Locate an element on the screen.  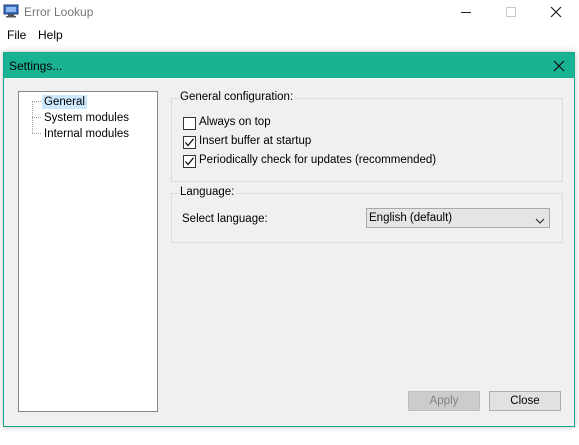
tree-item-general: General is located at coordinates (64, 102).